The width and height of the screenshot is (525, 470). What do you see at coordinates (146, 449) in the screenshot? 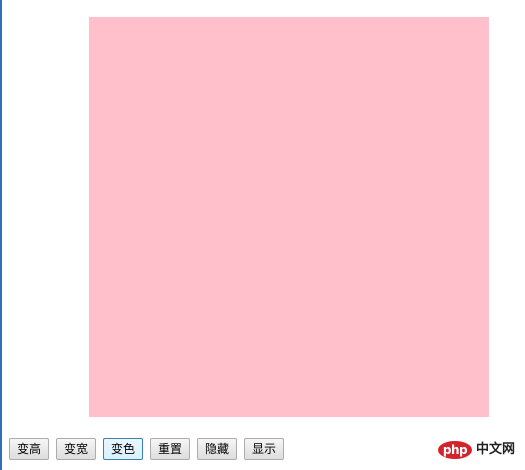
I see `button-bar: 变高 变宽 变色 重置 隐藏 显示` at bounding box center [146, 449].